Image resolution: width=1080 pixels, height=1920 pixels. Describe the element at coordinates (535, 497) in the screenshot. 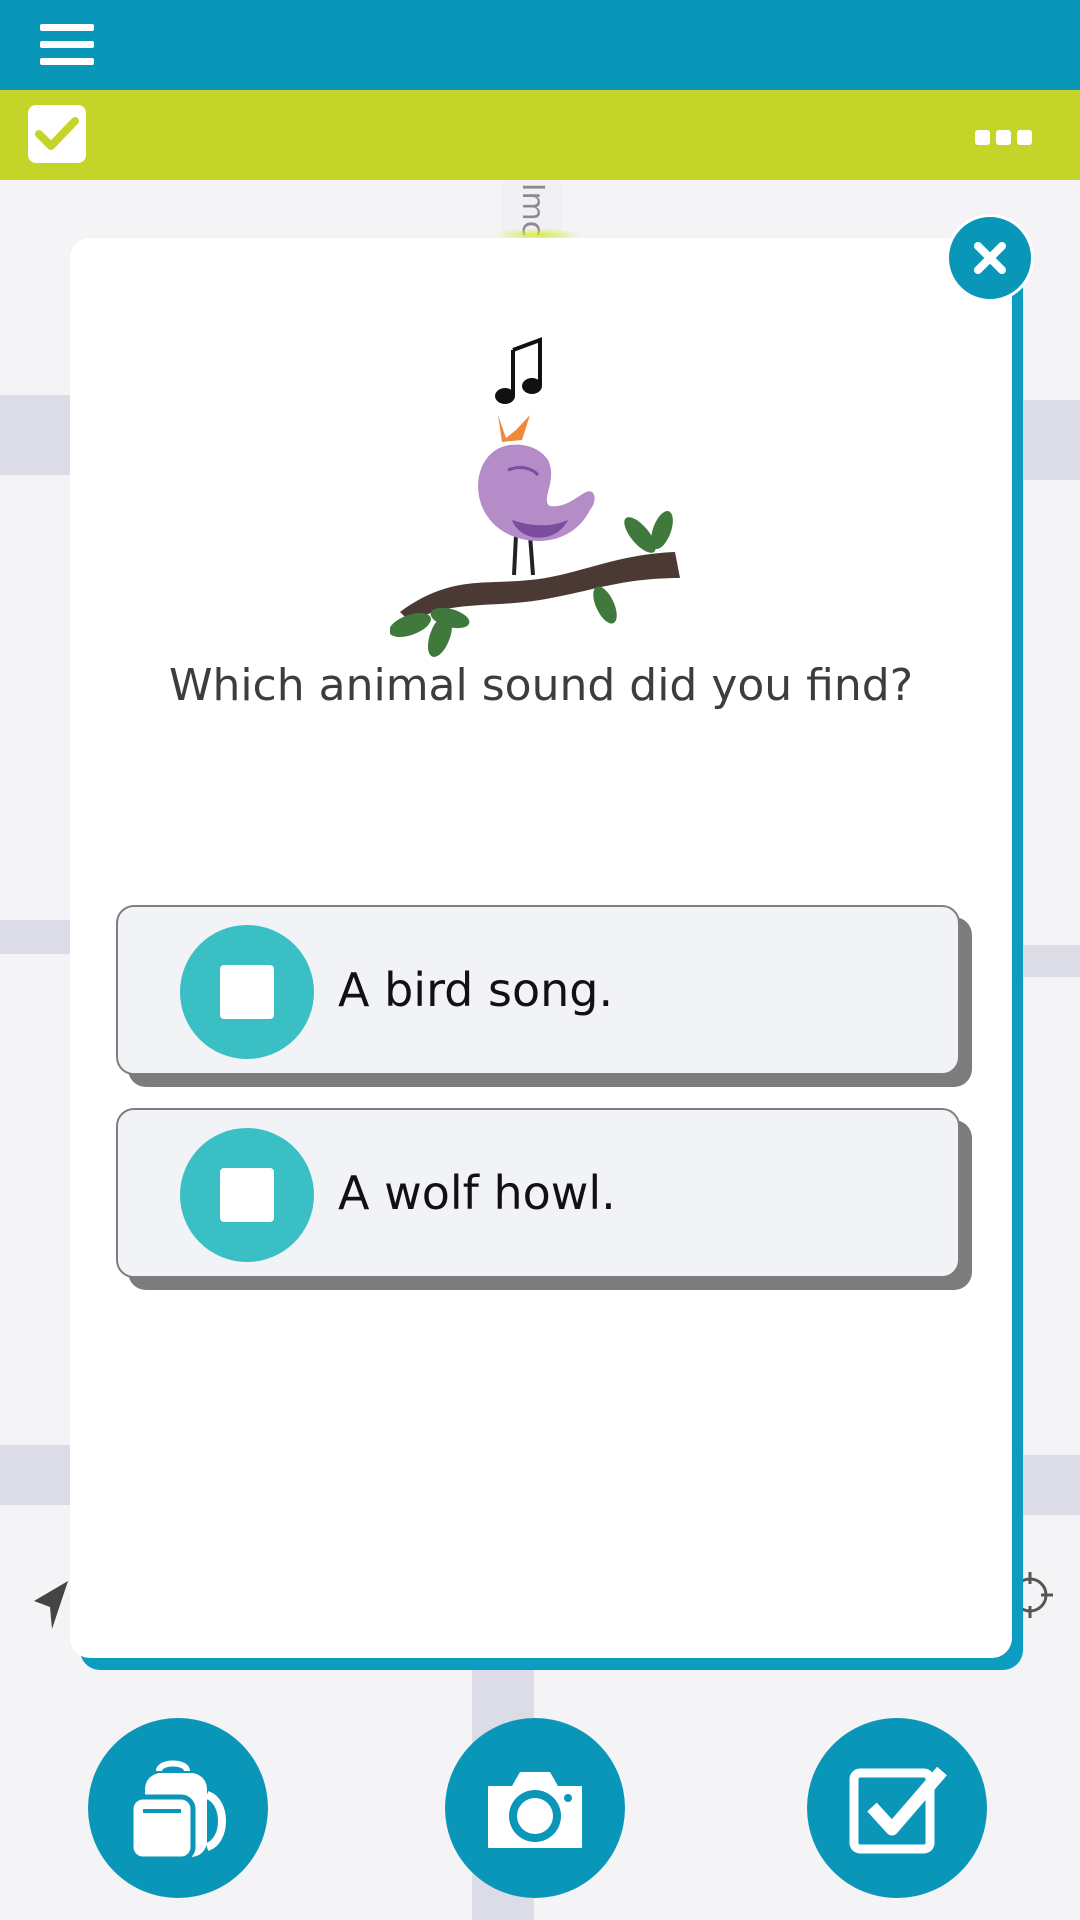

I see `singing-bird-illustration` at that location.